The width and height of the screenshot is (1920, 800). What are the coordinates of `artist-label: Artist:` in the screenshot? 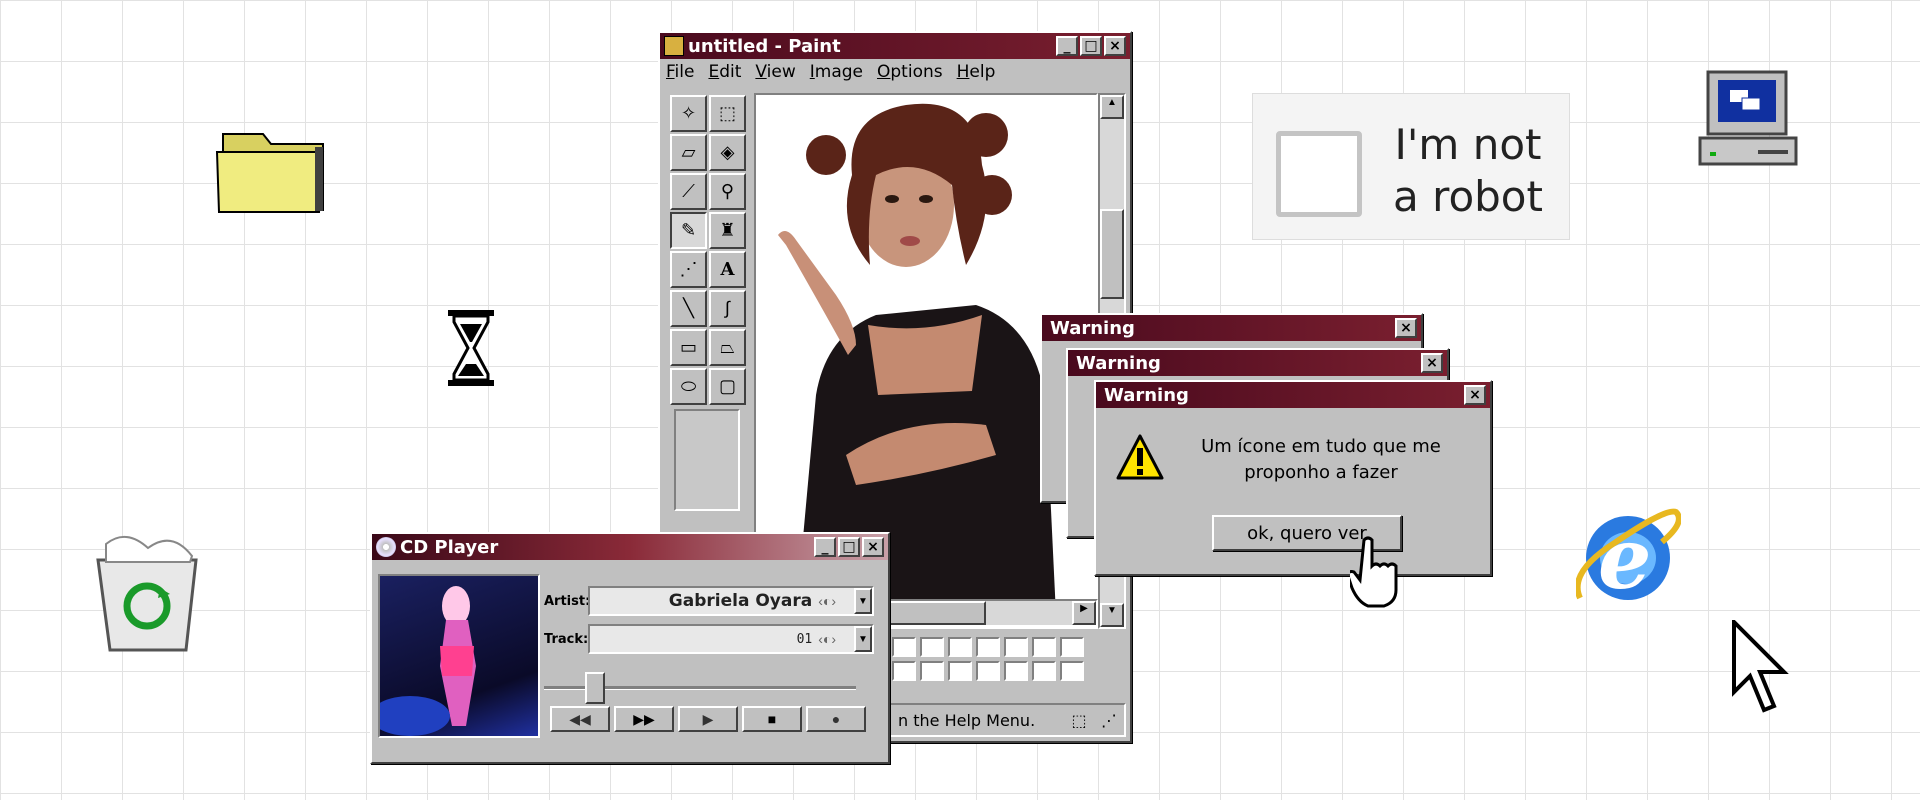 It's located at (567, 601).